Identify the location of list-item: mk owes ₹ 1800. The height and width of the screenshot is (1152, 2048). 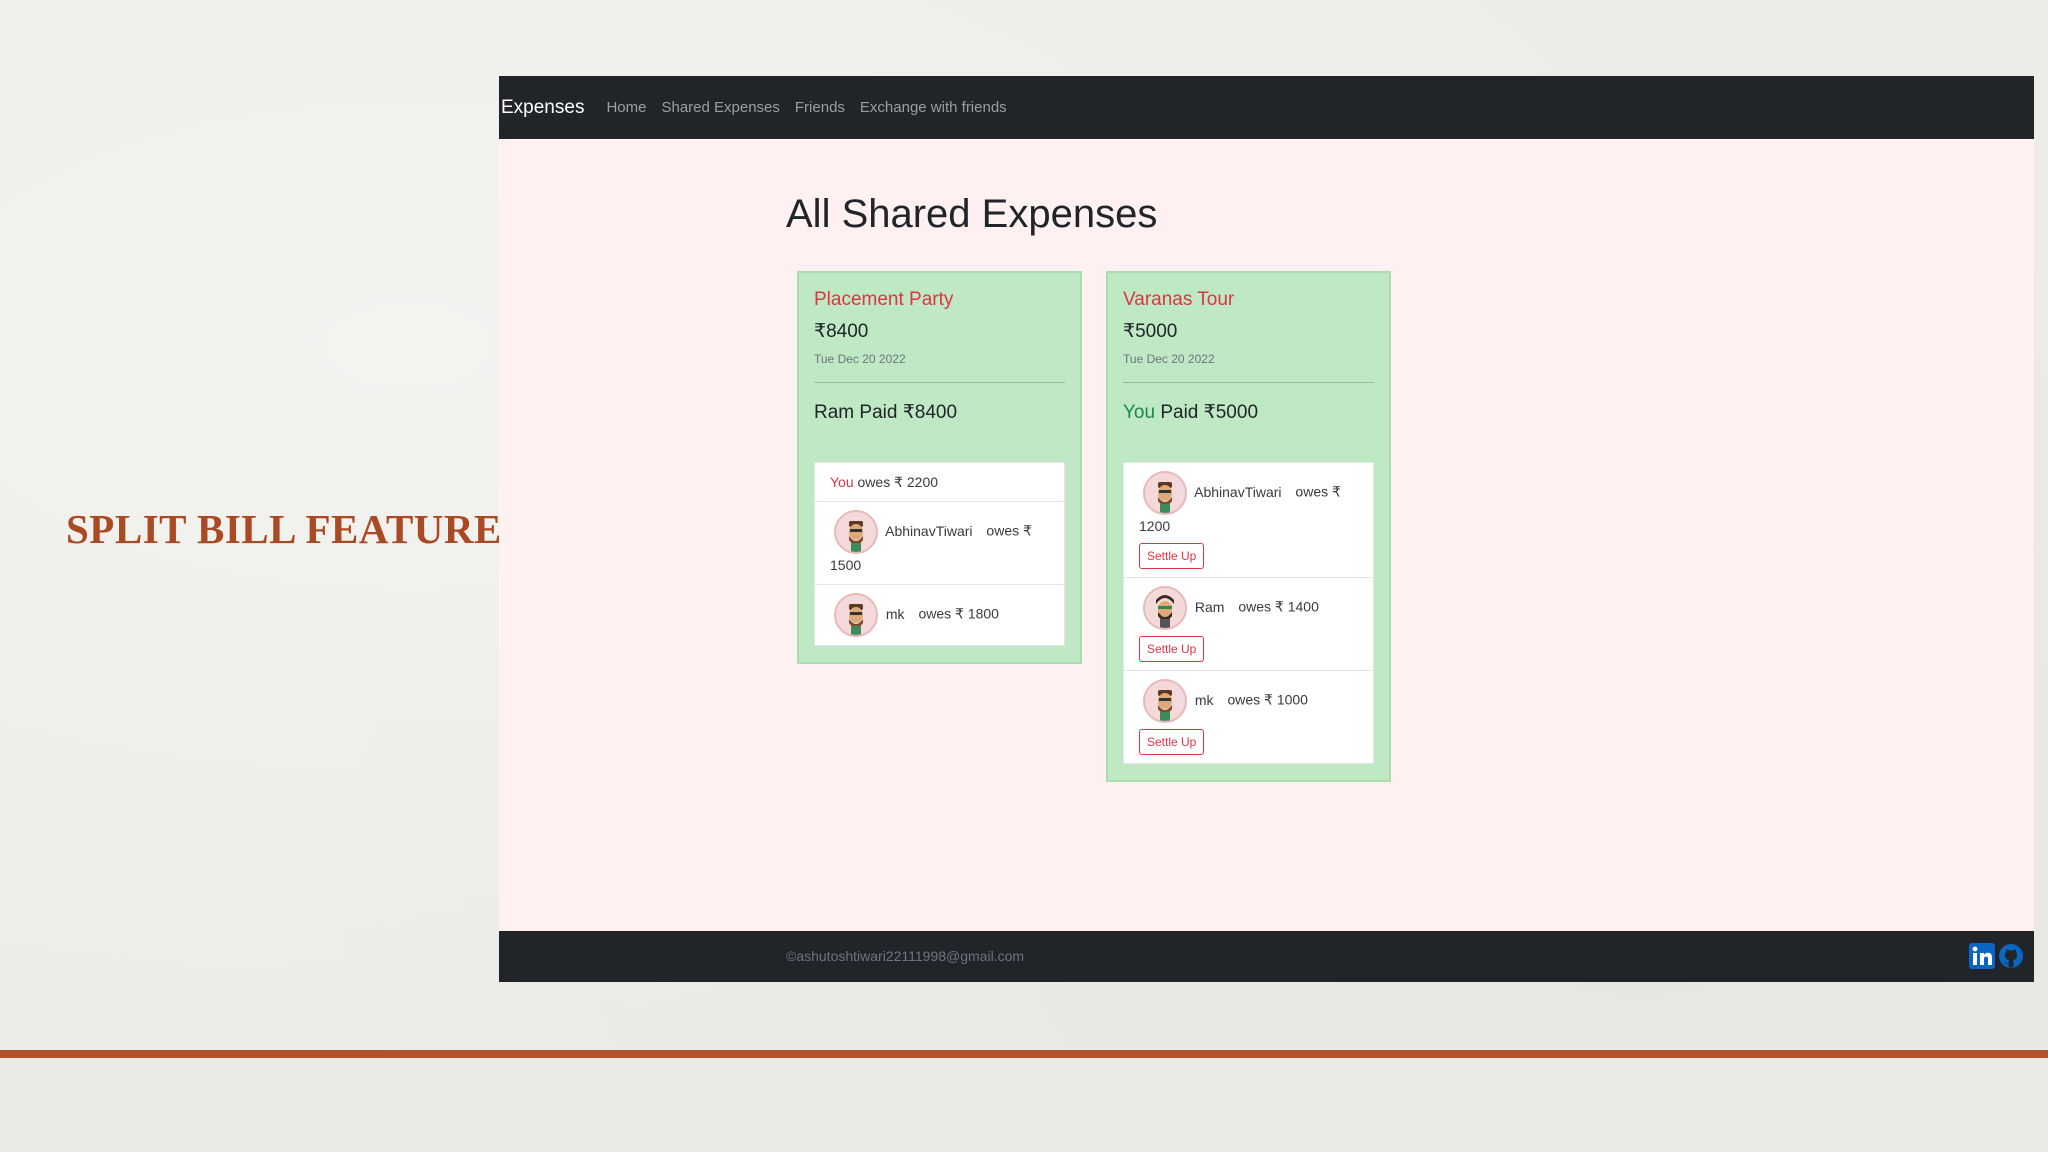
(939, 615).